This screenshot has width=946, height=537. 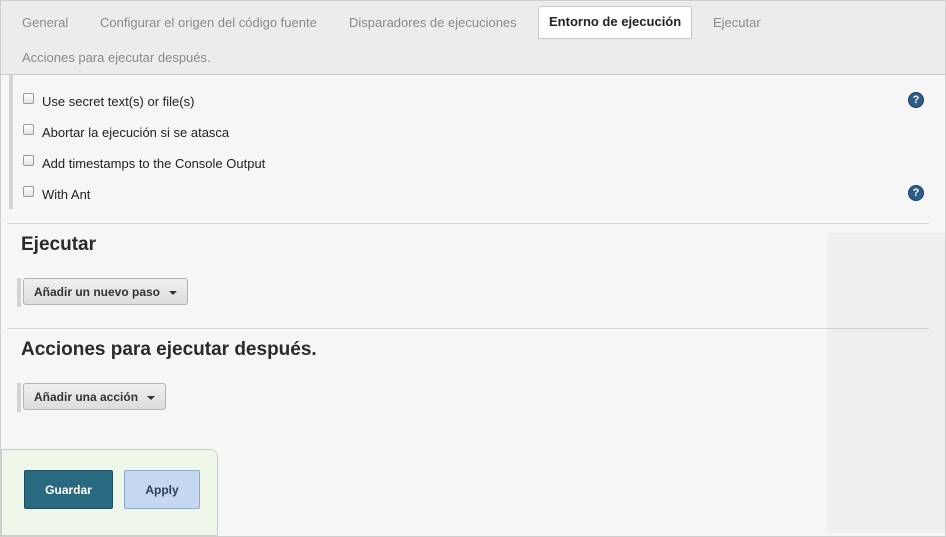 What do you see at coordinates (28, 191) in the screenshot?
I see `with-ant-checkbox` at bounding box center [28, 191].